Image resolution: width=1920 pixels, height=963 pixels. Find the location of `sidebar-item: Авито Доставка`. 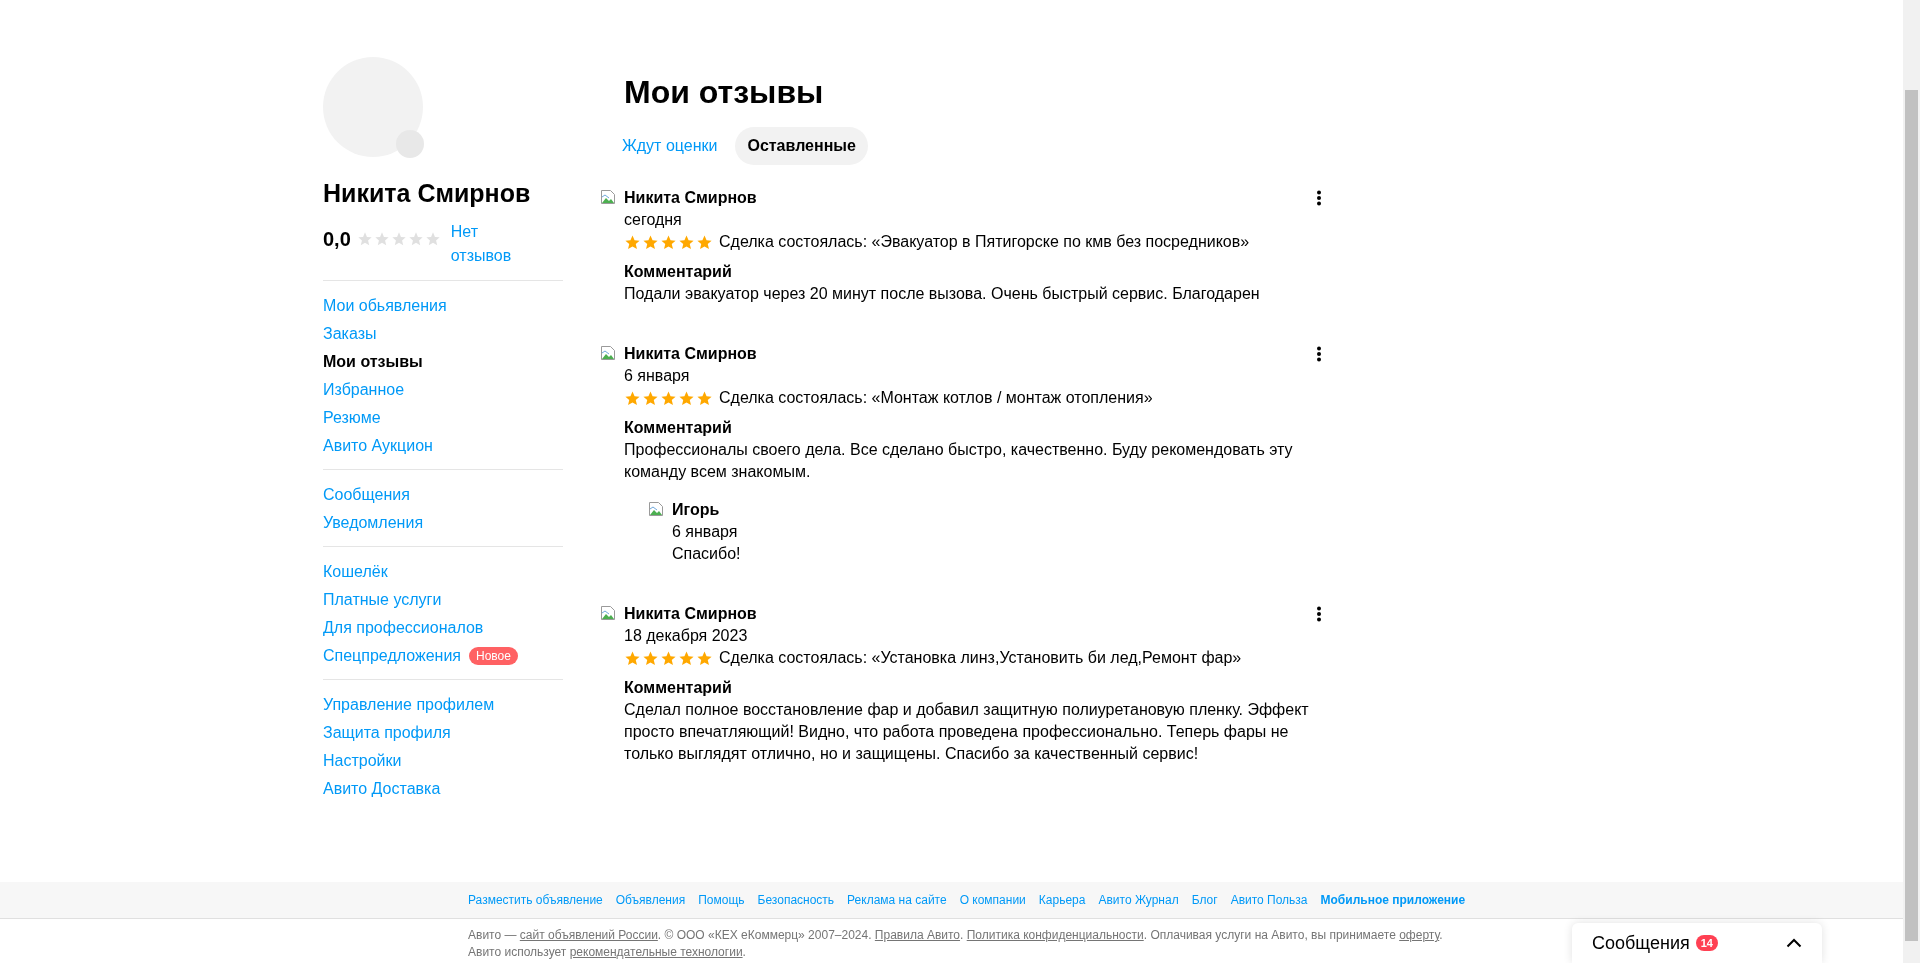

sidebar-item: Авито Доставка is located at coordinates (382, 789).